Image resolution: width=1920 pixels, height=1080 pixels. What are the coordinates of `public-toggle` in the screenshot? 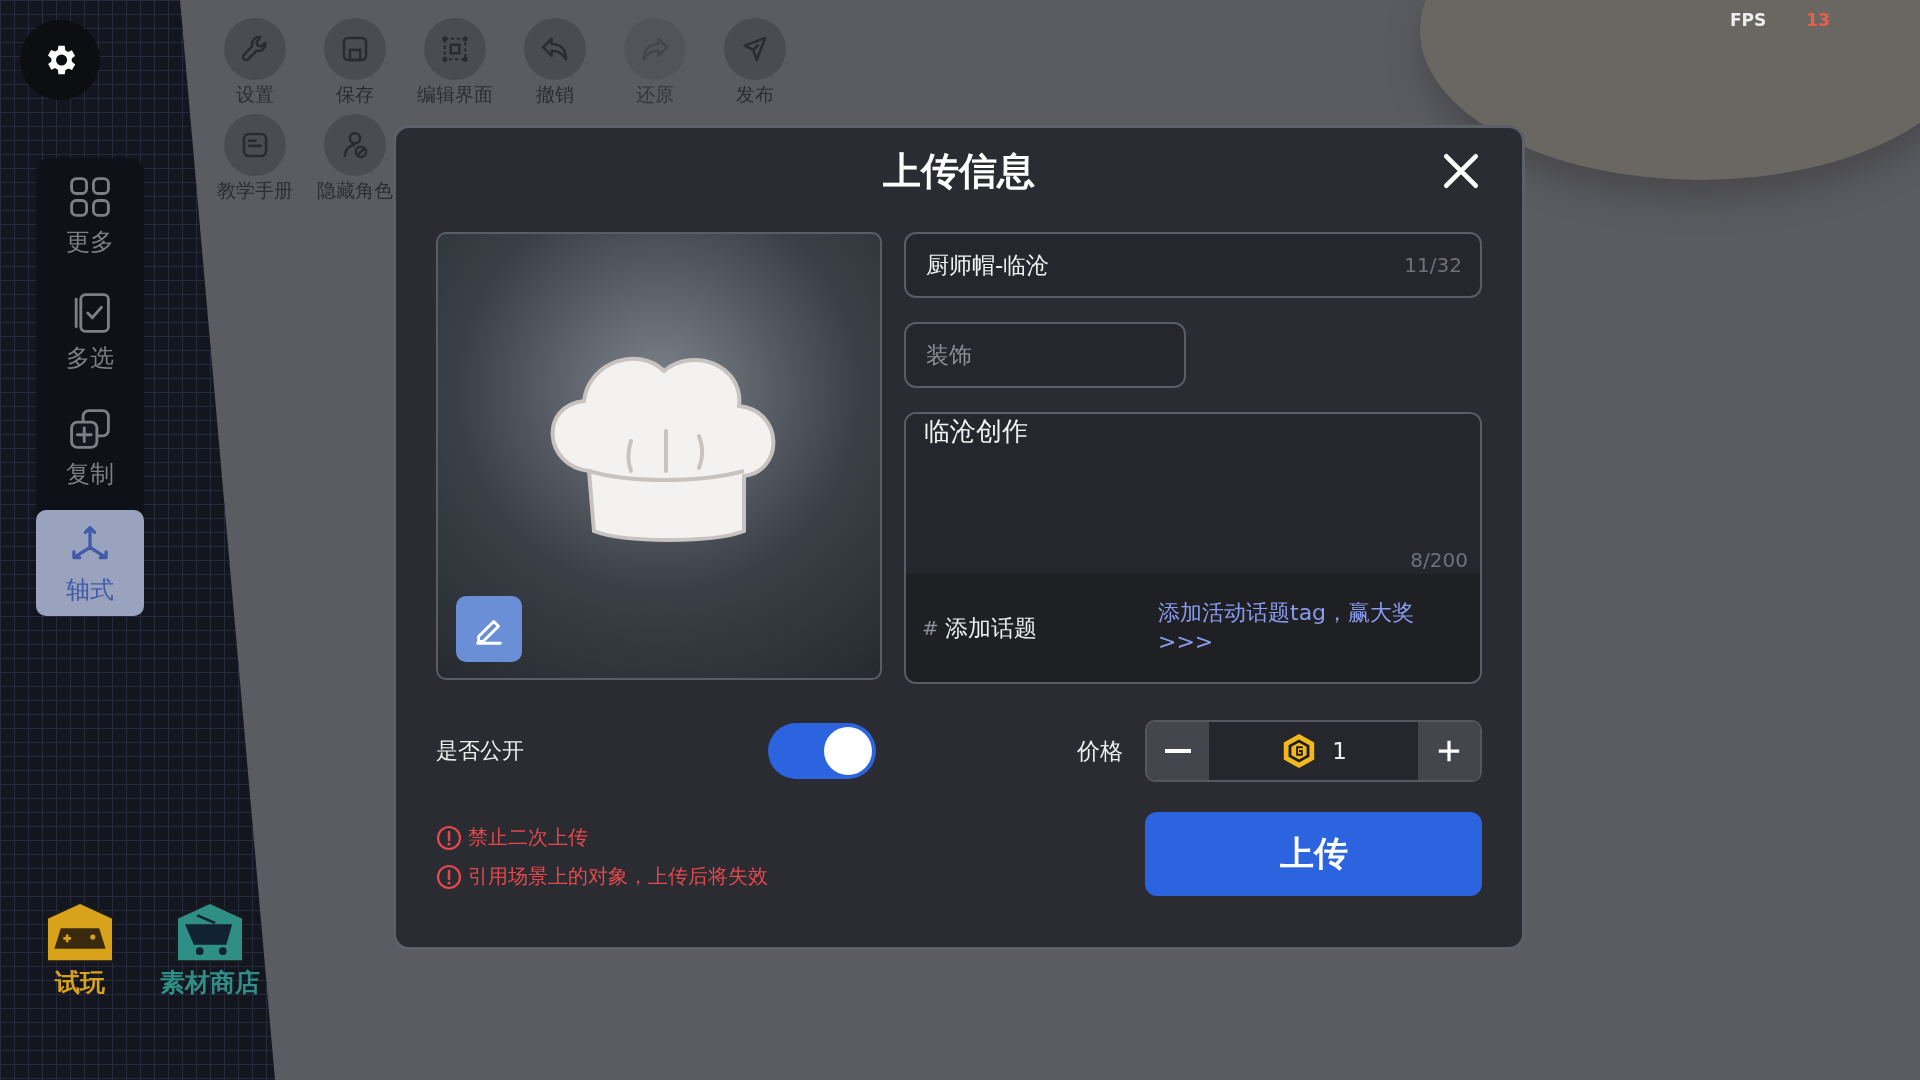 It's located at (822, 751).